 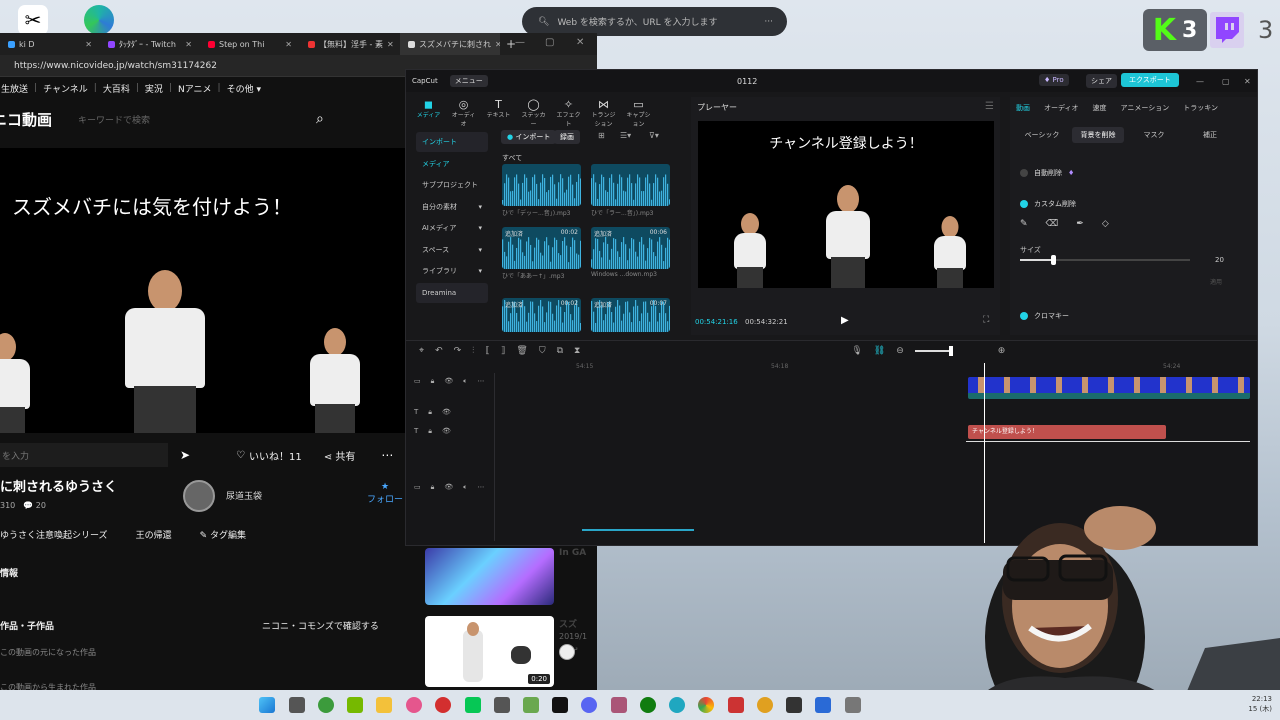 I want to click on pro-button: ♦ Pro, so click(x=1054, y=80).